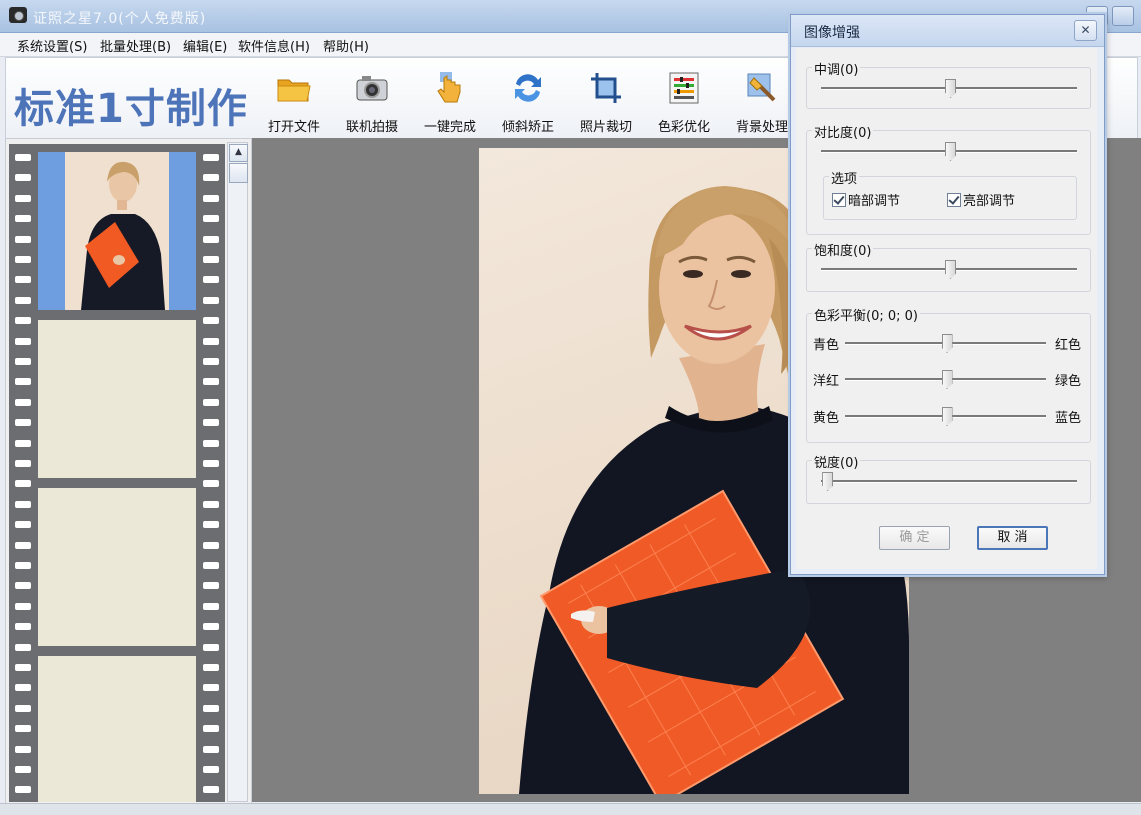 The image size is (1141, 815). What do you see at coordinates (274, 45) in the screenshot?
I see `menu-software-info: 软件信息(H)` at bounding box center [274, 45].